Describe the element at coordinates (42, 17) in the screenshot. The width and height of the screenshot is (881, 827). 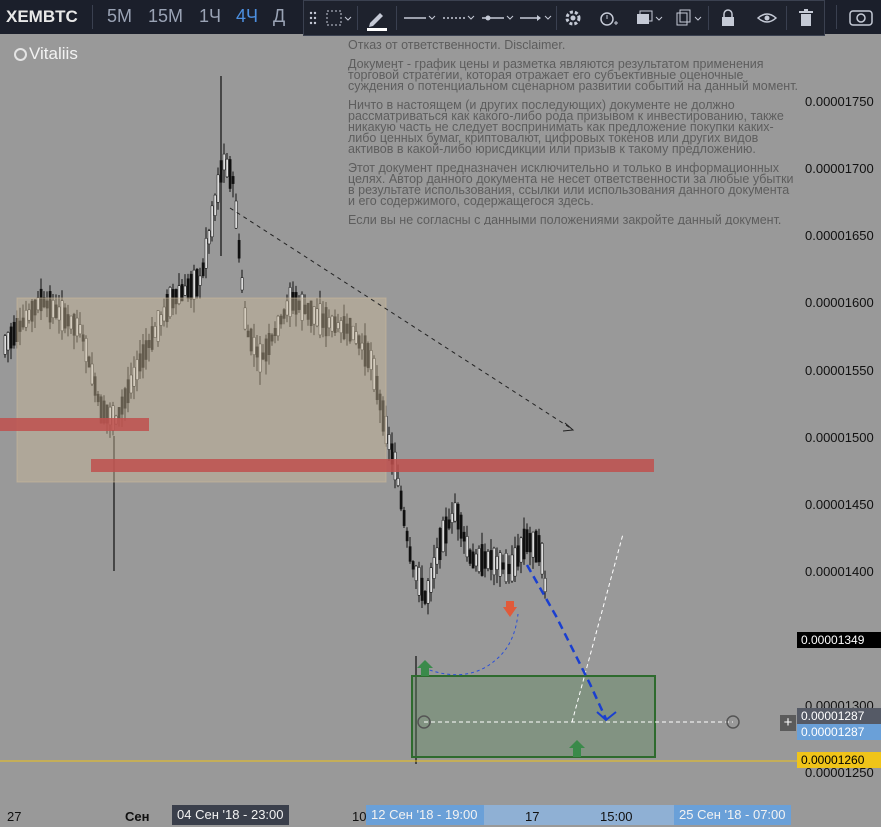
I see `symbol-title: XEMBTC` at that location.